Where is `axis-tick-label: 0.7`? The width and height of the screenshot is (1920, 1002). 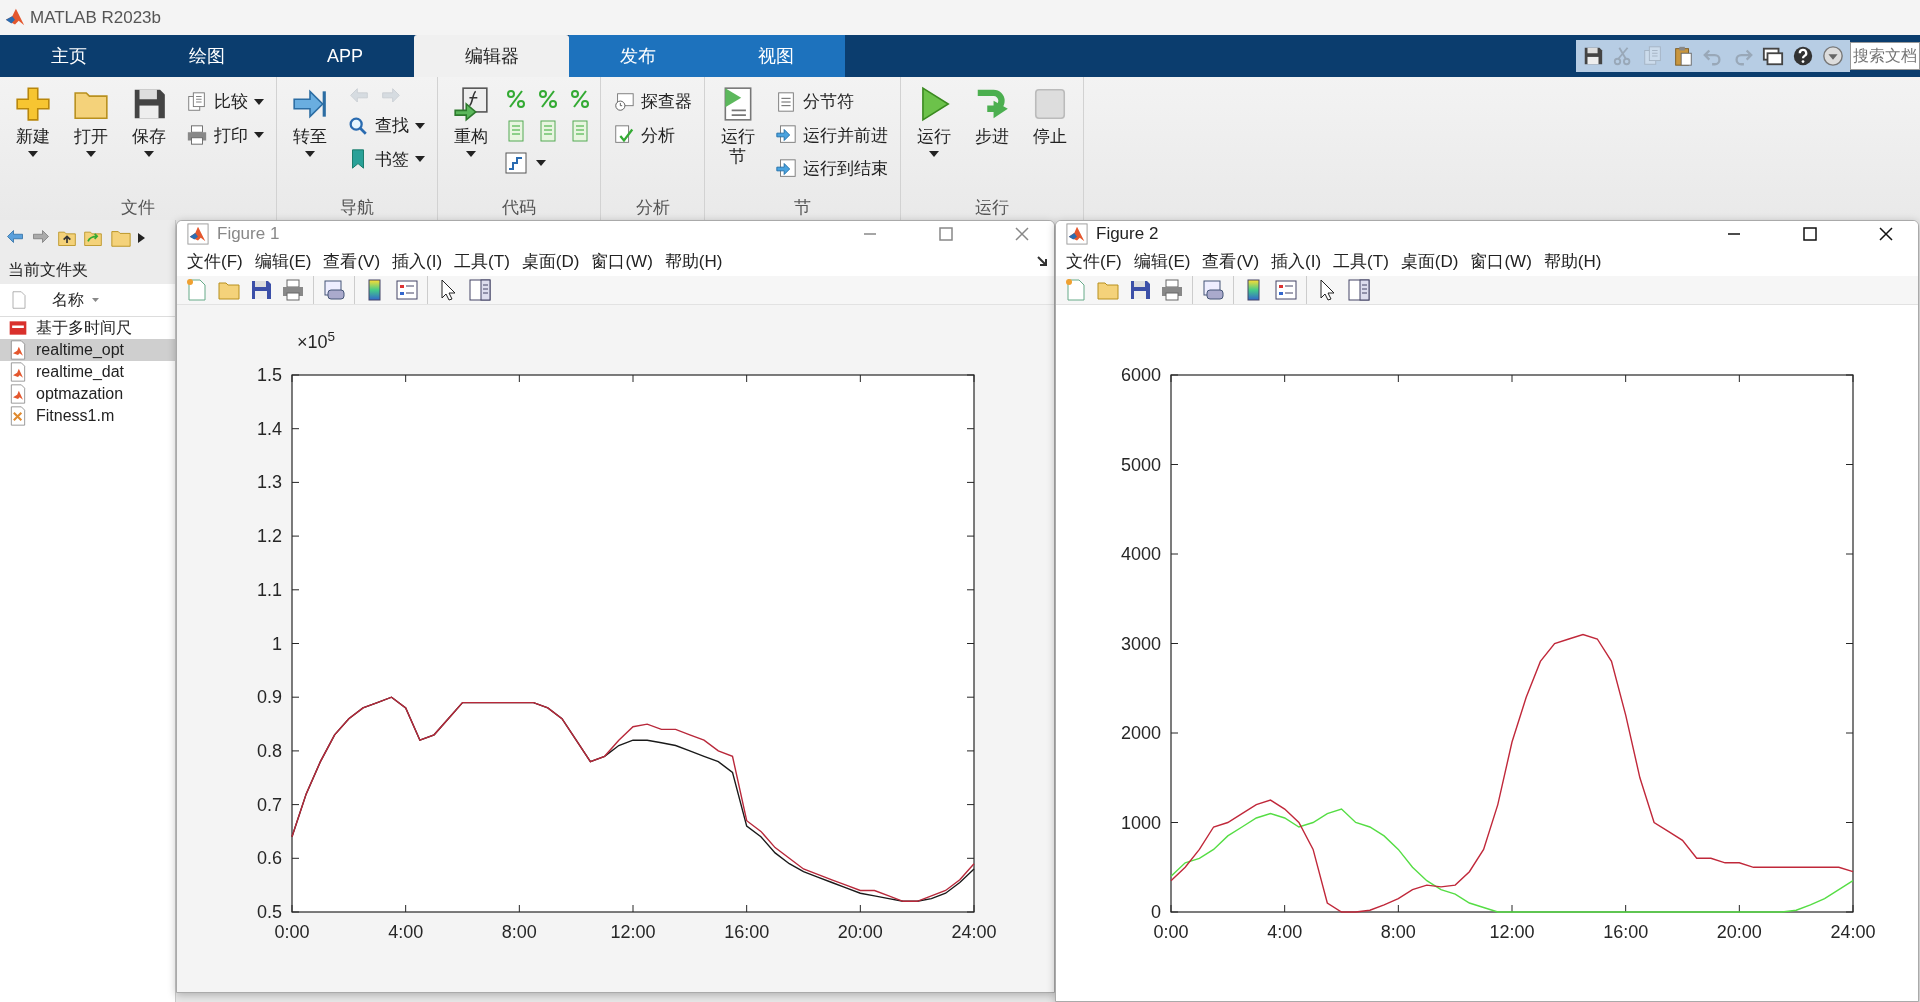
axis-tick-label: 0.7 is located at coordinates (269, 804).